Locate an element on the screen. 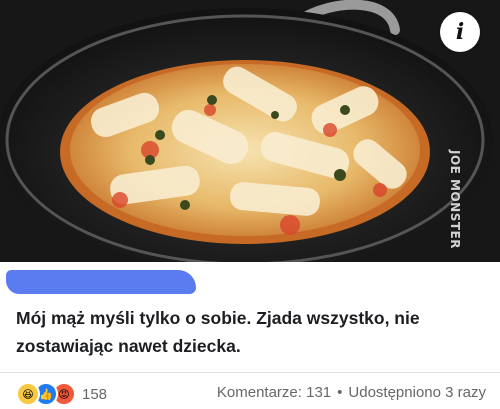 This screenshot has width=500, height=409. info-button: i is located at coordinates (460, 32).